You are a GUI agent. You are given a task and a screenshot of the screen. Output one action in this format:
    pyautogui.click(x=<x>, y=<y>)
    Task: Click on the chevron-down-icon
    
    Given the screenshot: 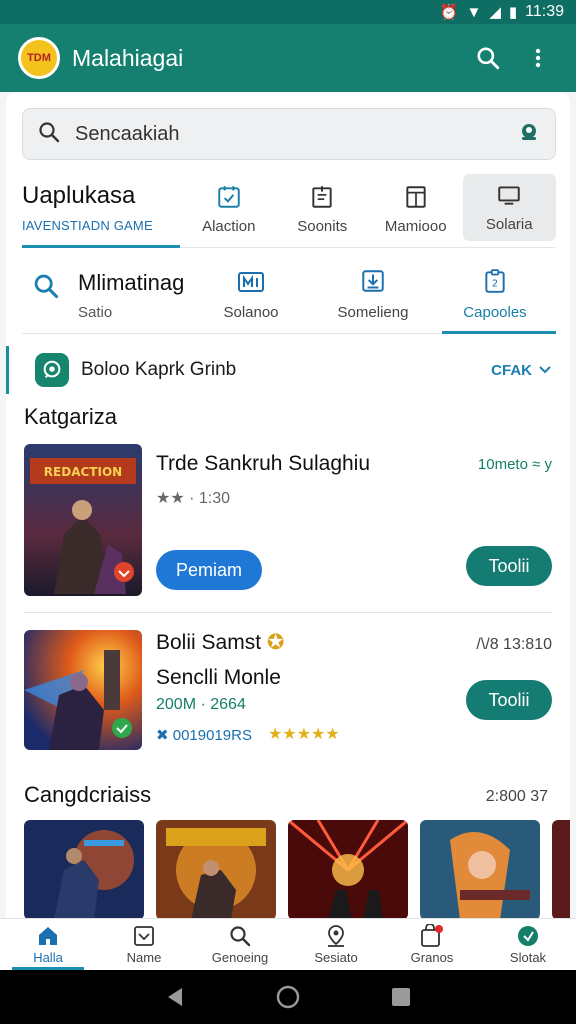 What is the action you would take?
    pyautogui.click(x=545, y=370)
    